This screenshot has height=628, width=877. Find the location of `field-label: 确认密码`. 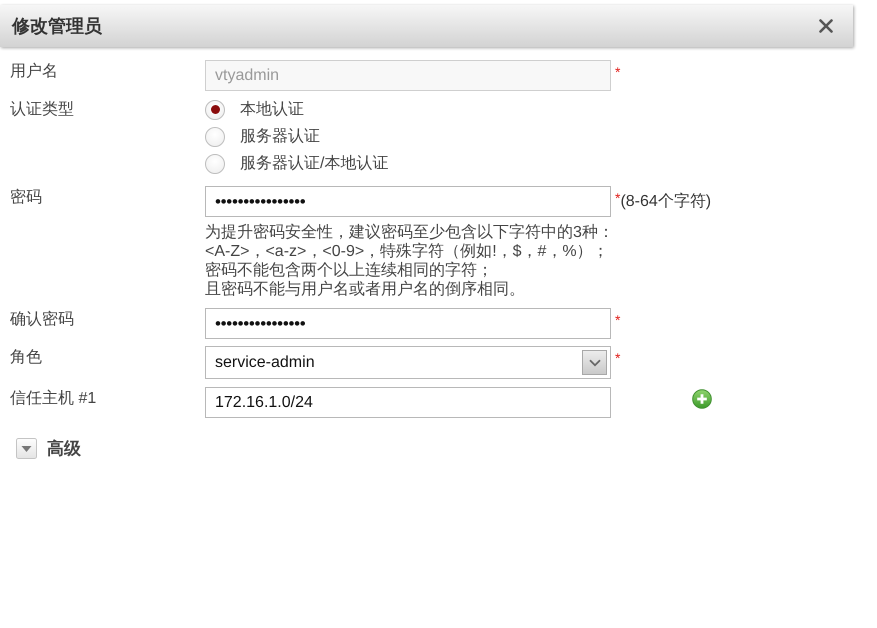

field-label: 确认密码 is located at coordinates (42, 320).